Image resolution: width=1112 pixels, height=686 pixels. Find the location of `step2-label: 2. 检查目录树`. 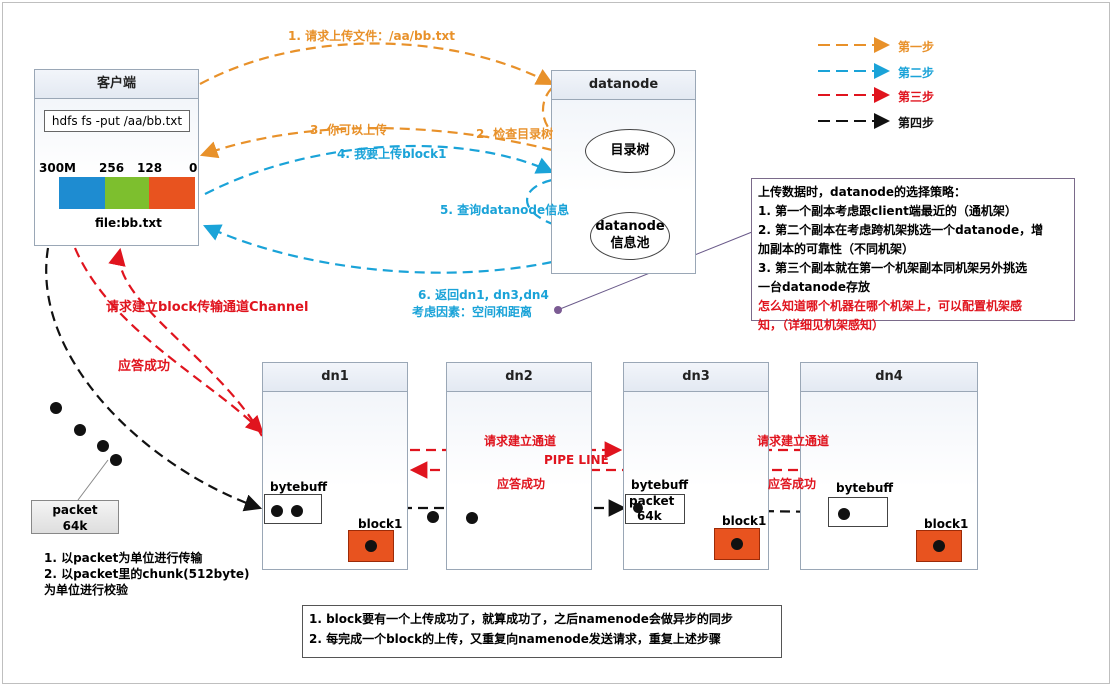

step2-label: 2. 检查目录树 is located at coordinates (515, 134).